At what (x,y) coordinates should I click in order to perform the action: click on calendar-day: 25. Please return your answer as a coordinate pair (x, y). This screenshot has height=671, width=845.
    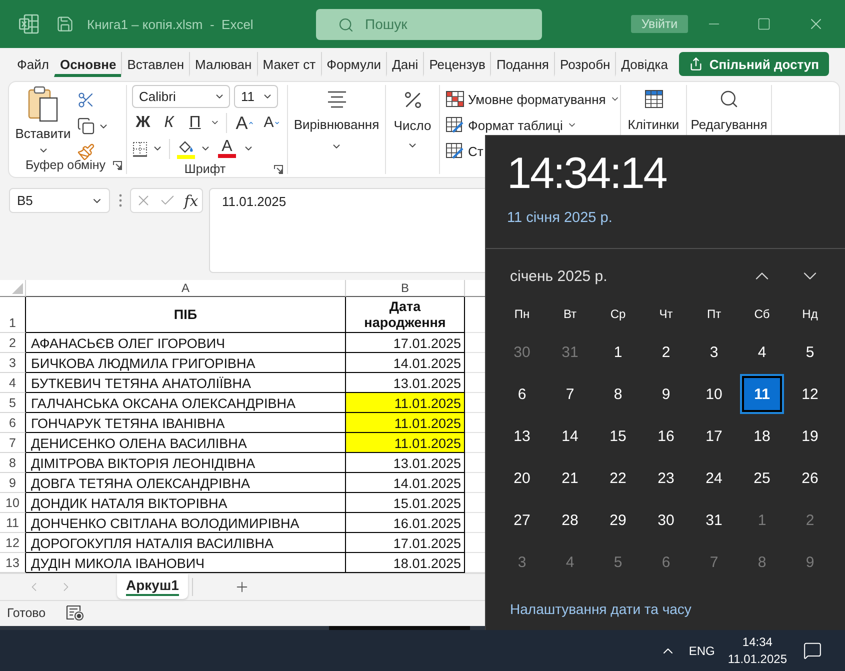
    Looking at the image, I should click on (762, 478).